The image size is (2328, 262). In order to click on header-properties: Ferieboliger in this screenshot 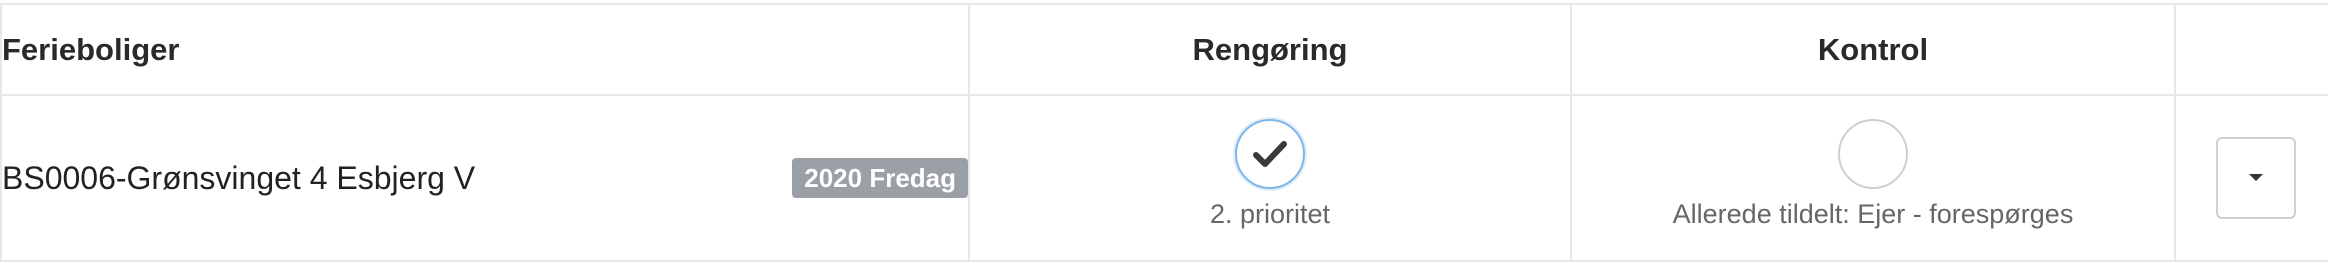, I will do `click(485, 49)`.